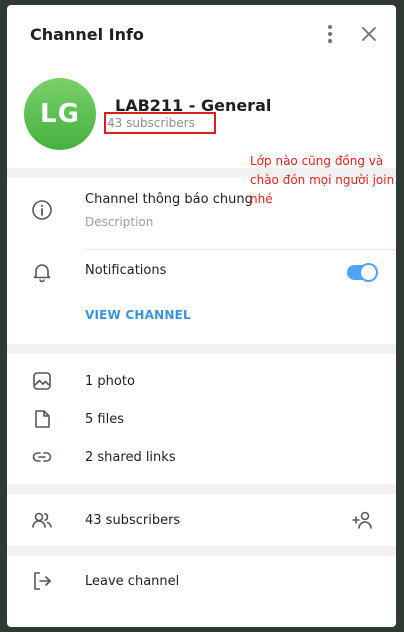  I want to click on actions-section: Leave channel, so click(201, 581).